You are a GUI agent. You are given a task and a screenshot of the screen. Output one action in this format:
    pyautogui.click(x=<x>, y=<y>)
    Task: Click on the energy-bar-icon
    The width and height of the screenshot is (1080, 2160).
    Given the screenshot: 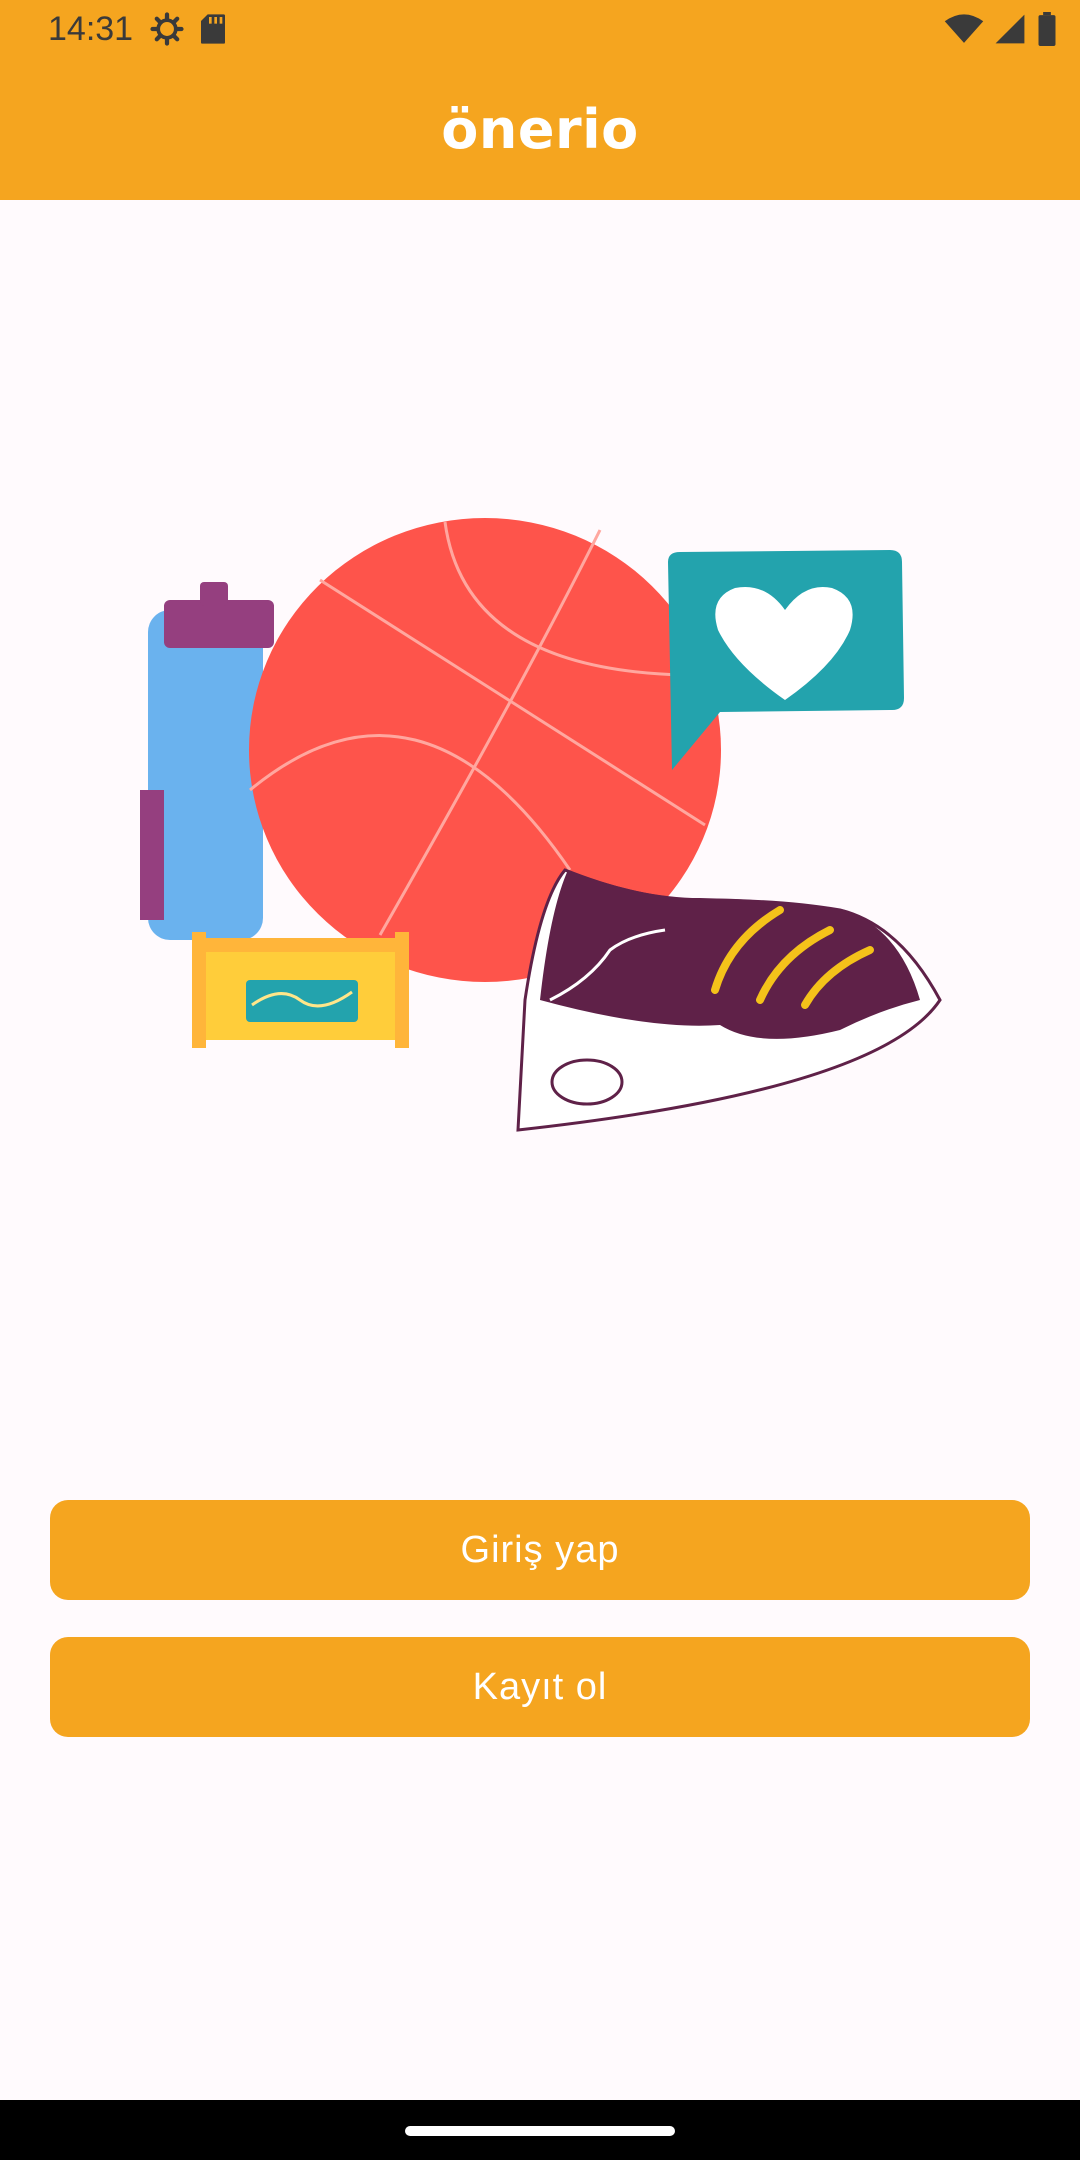 What is the action you would take?
    pyautogui.click(x=300, y=990)
    